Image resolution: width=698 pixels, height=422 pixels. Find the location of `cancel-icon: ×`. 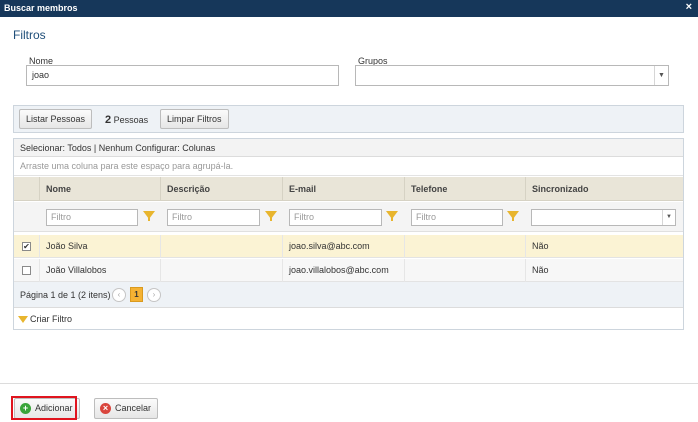

cancel-icon: × is located at coordinates (105, 408).